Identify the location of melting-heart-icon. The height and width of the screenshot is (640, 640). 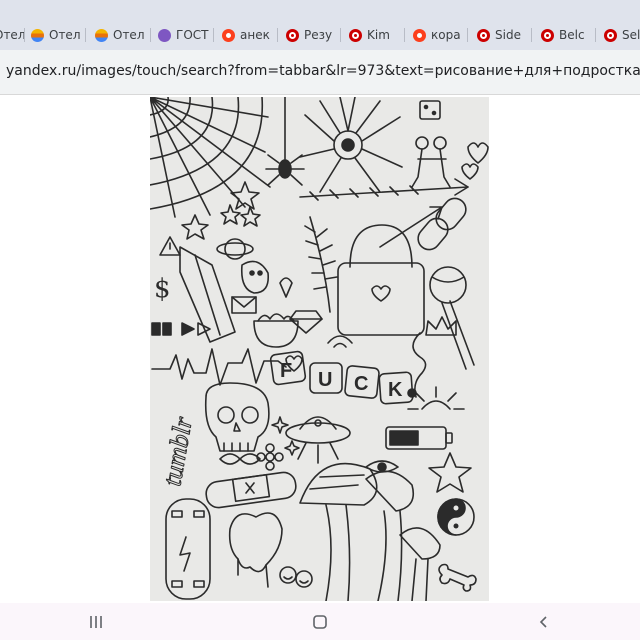
(255, 550).